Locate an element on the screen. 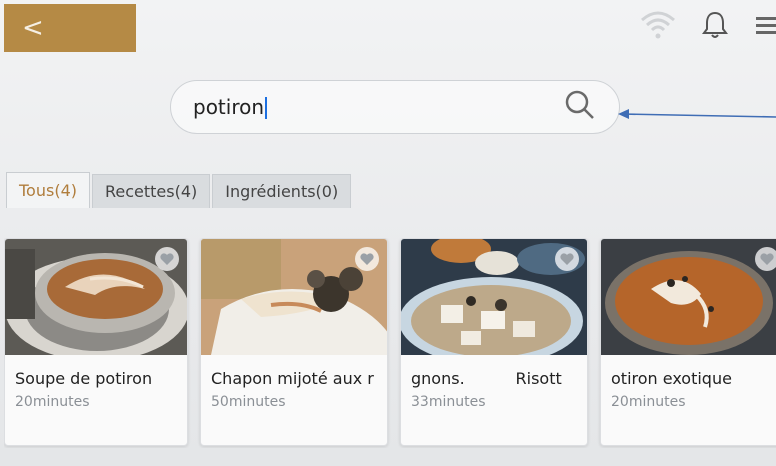 The width and height of the screenshot is (776, 466). search-bar: potiron is located at coordinates (395, 107).